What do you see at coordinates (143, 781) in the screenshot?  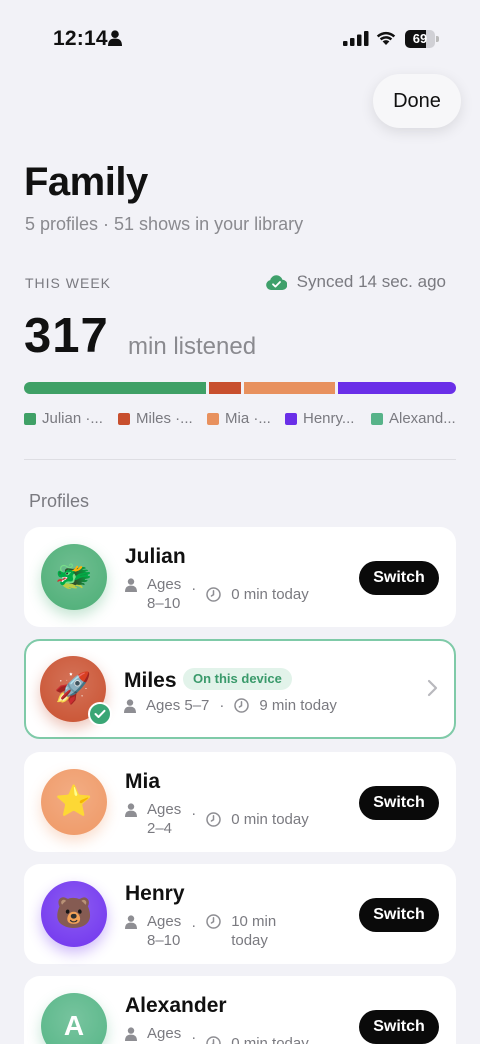 I see `profile-name: Mia` at bounding box center [143, 781].